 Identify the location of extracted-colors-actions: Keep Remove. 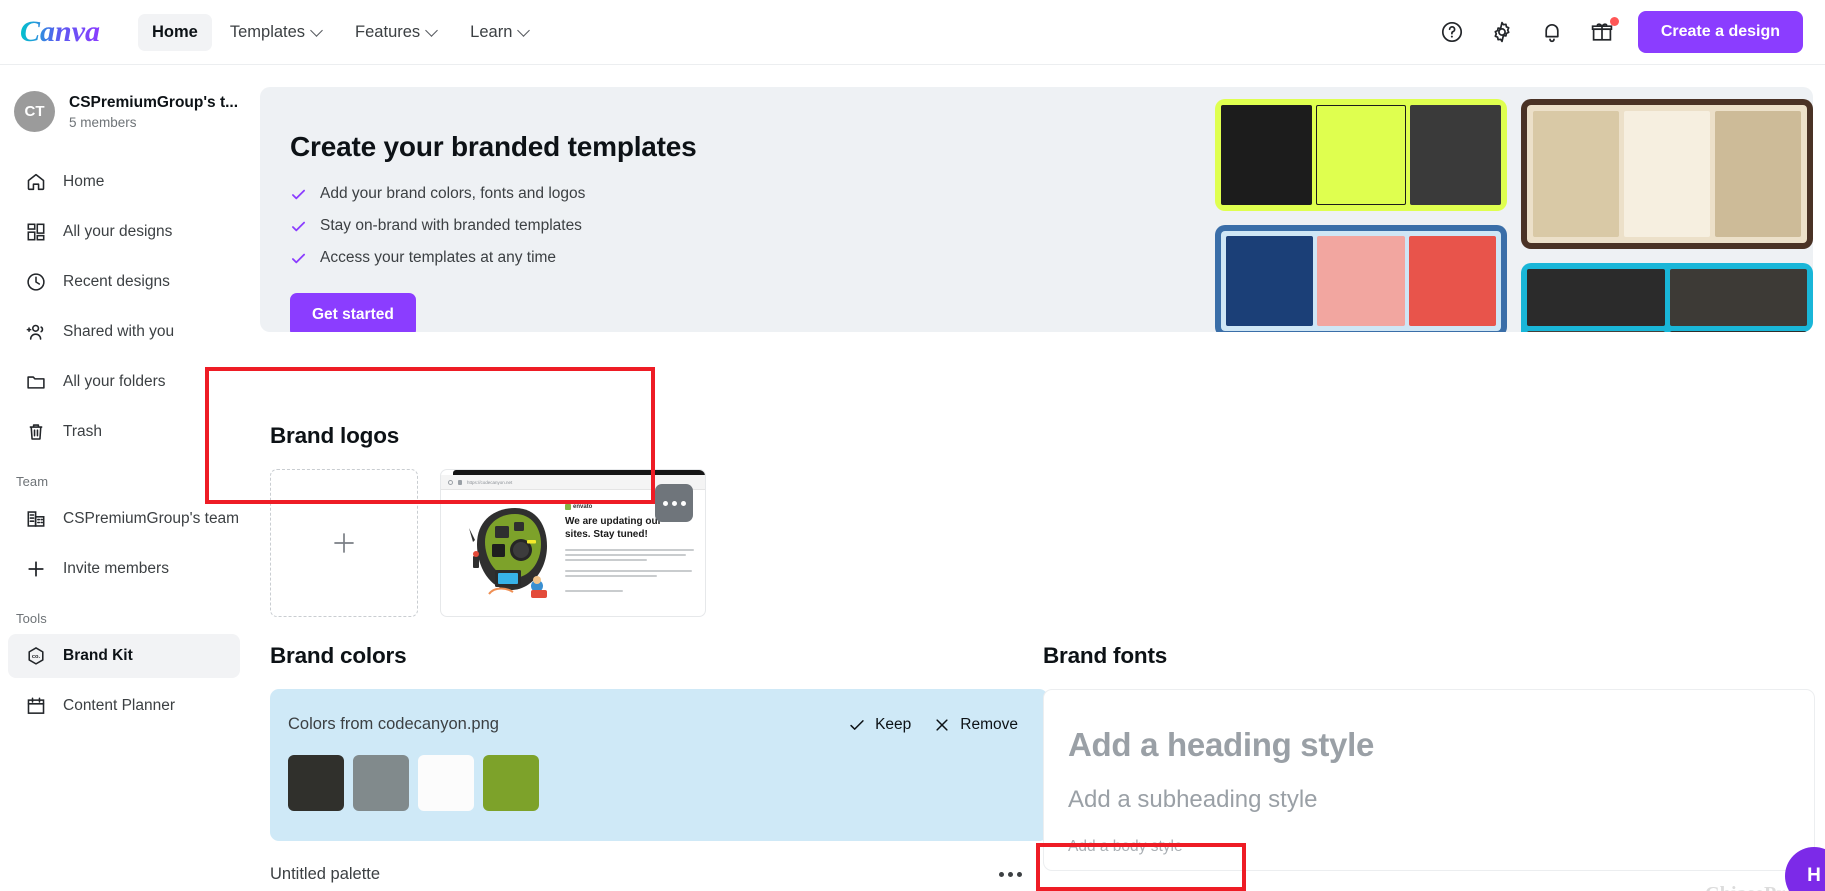
(933, 725).